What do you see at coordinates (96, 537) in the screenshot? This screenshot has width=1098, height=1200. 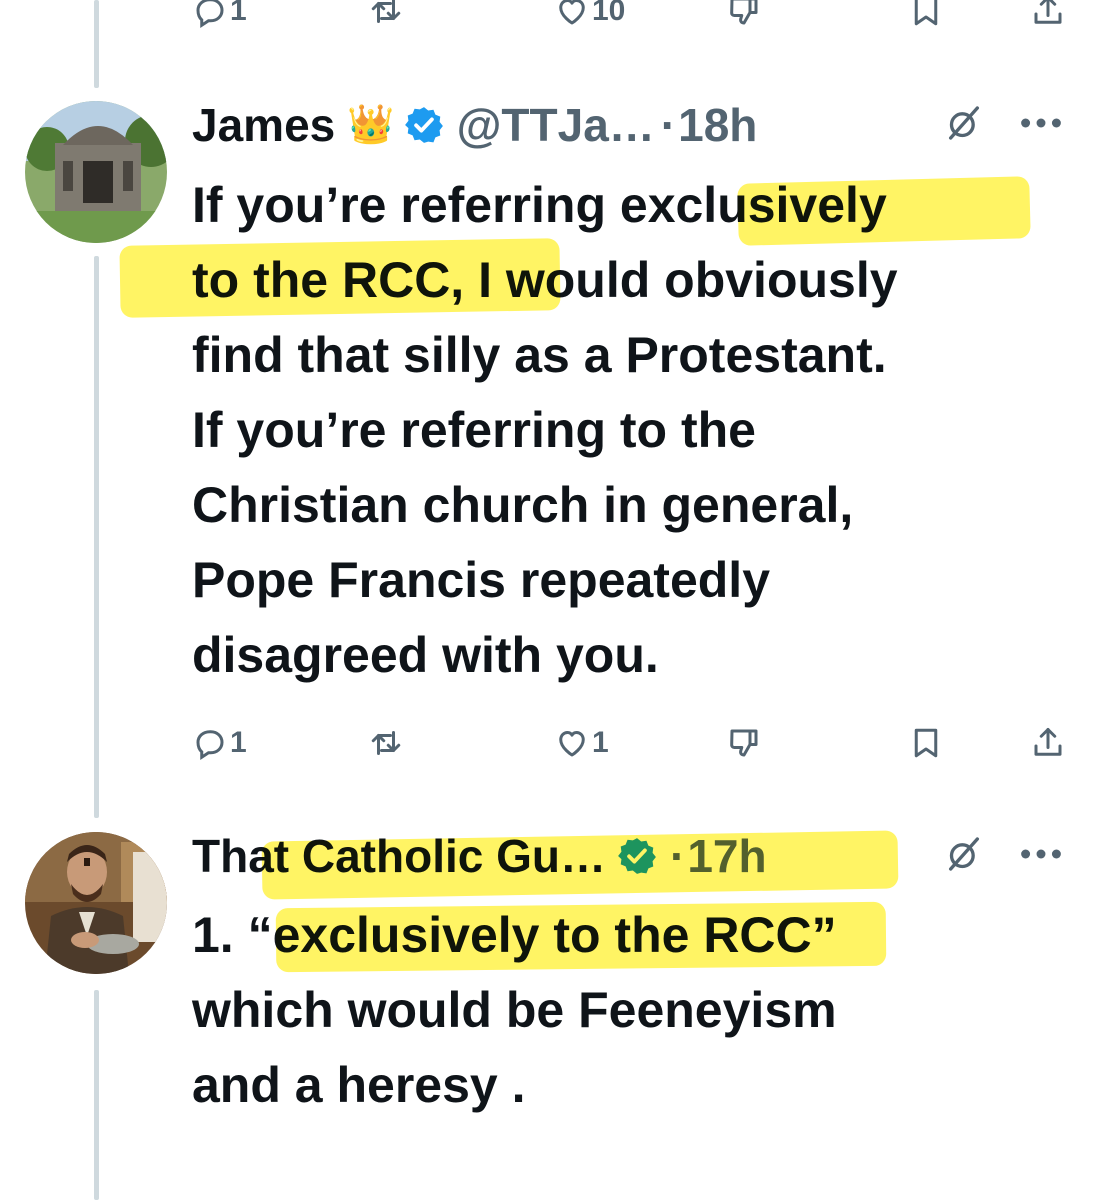 I see `thread-line-middle` at bounding box center [96, 537].